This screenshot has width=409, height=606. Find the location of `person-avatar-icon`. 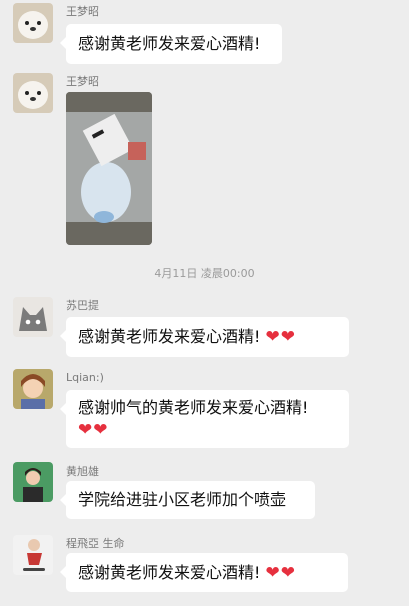

person-avatar-icon is located at coordinates (33, 482).